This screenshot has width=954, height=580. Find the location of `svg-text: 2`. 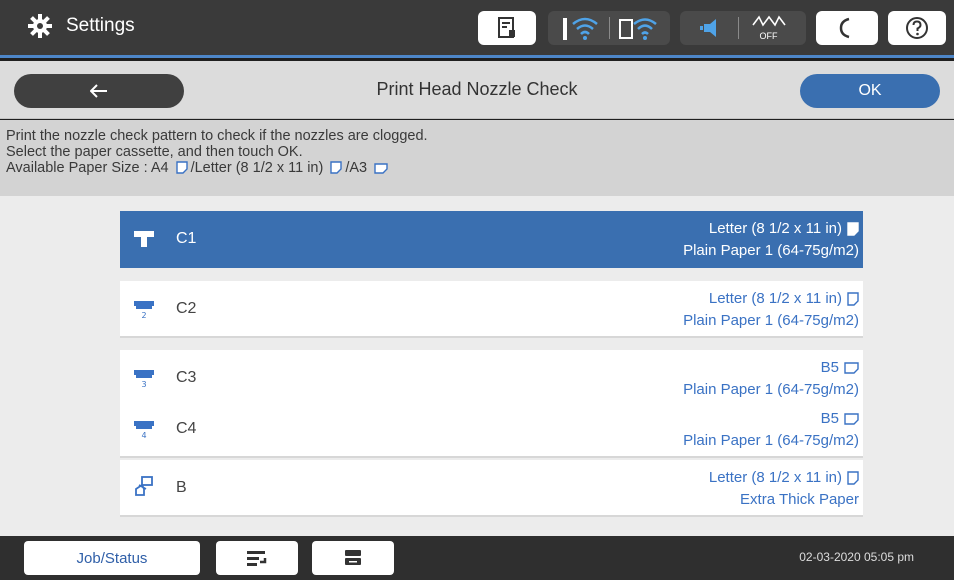

svg-text: 2 is located at coordinates (143, 315).